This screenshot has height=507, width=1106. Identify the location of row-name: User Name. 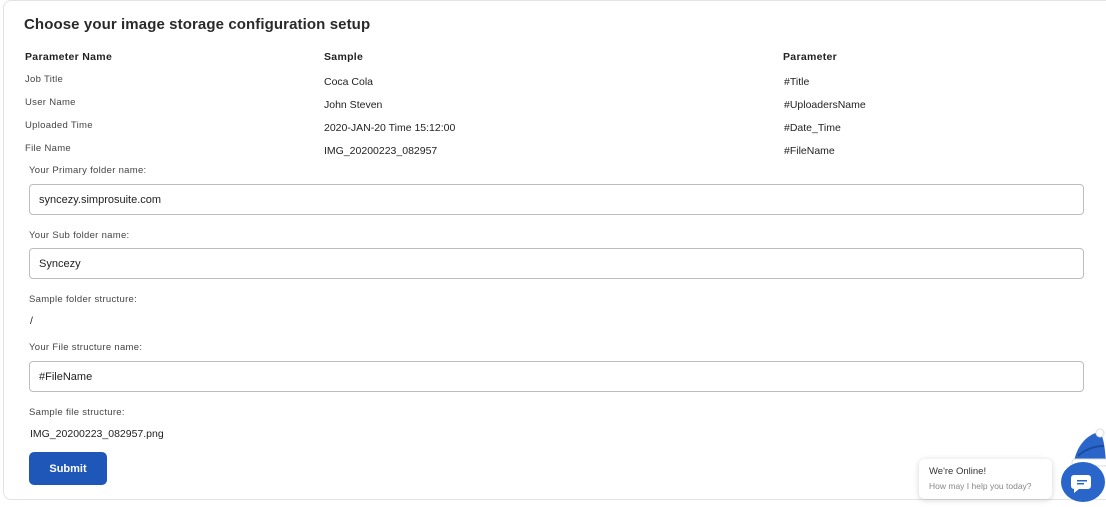
(50, 102).